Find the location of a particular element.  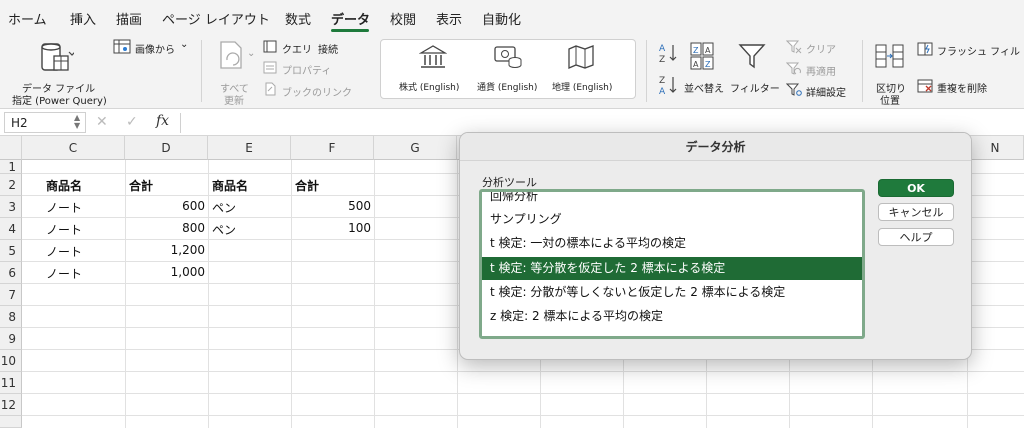

properties-label: プロパティ is located at coordinates (307, 71).